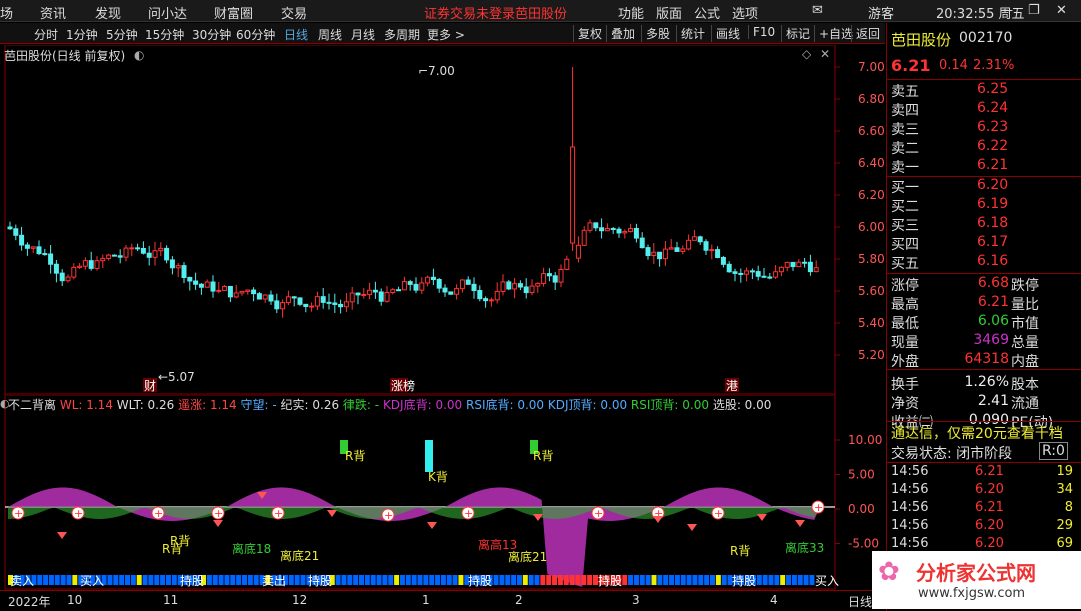  Describe the element at coordinates (587, 33) in the screenshot. I see `tool-button: 复权` at that location.